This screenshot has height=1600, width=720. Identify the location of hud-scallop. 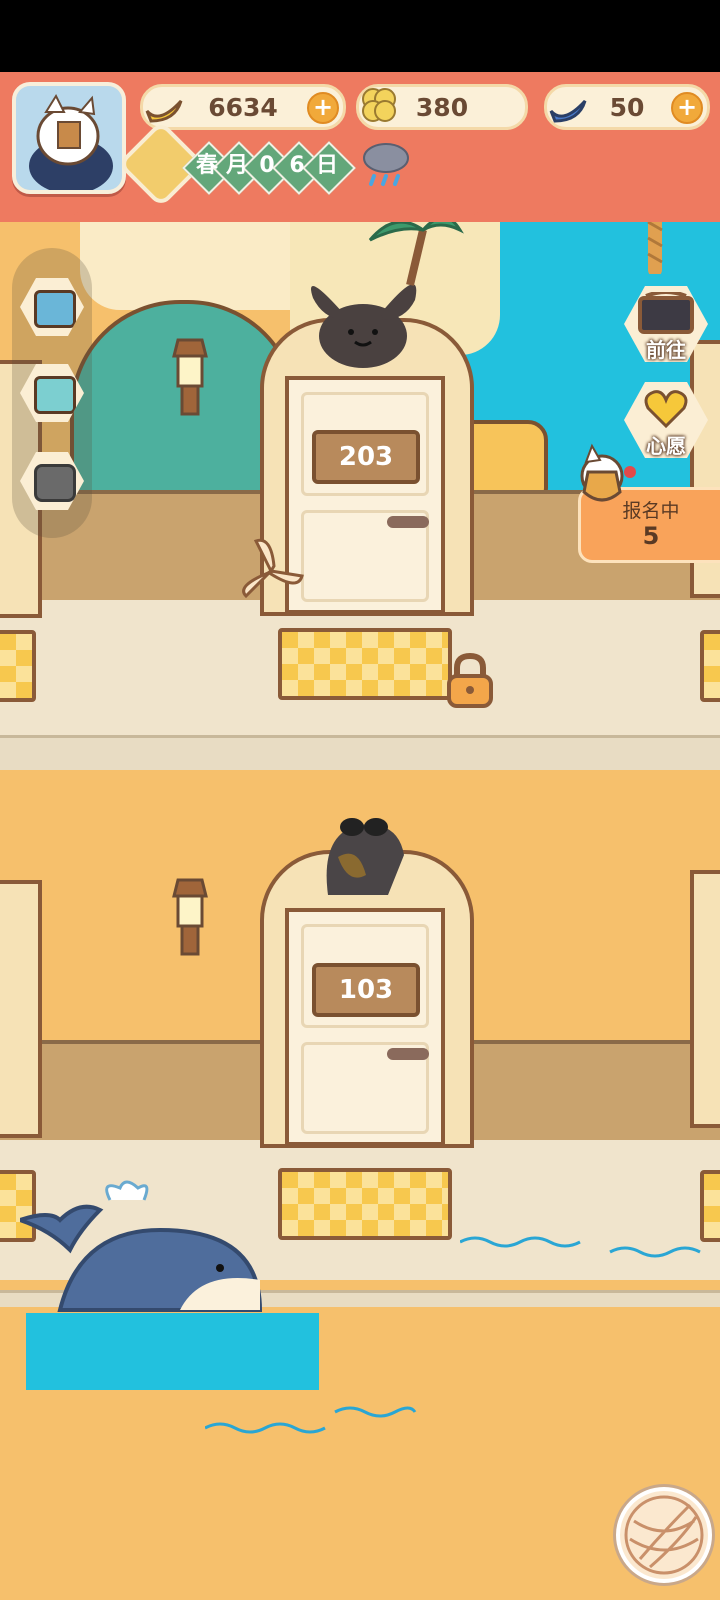
(360, 210).